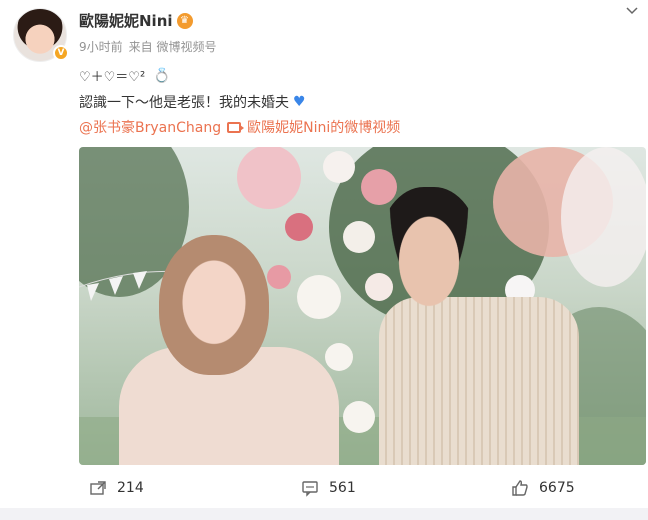 The height and width of the screenshot is (520, 648). What do you see at coordinates (363, 488) in the screenshot?
I see `action-bar: 214 561 6675` at bounding box center [363, 488].